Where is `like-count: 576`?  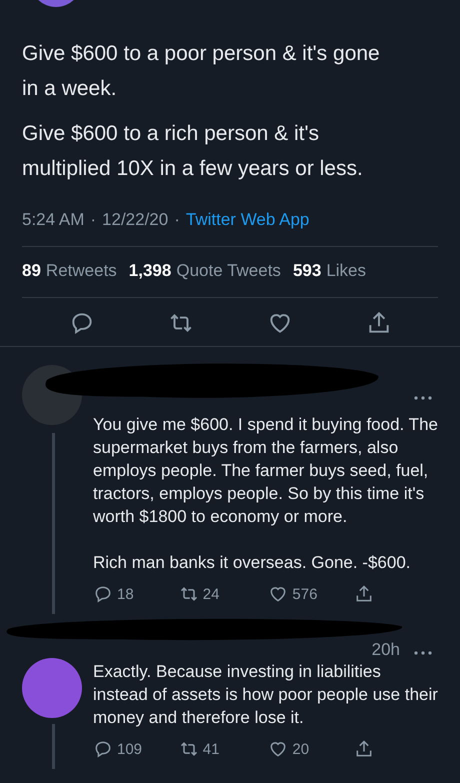
like-count: 576 is located at coordinates (305, 594).